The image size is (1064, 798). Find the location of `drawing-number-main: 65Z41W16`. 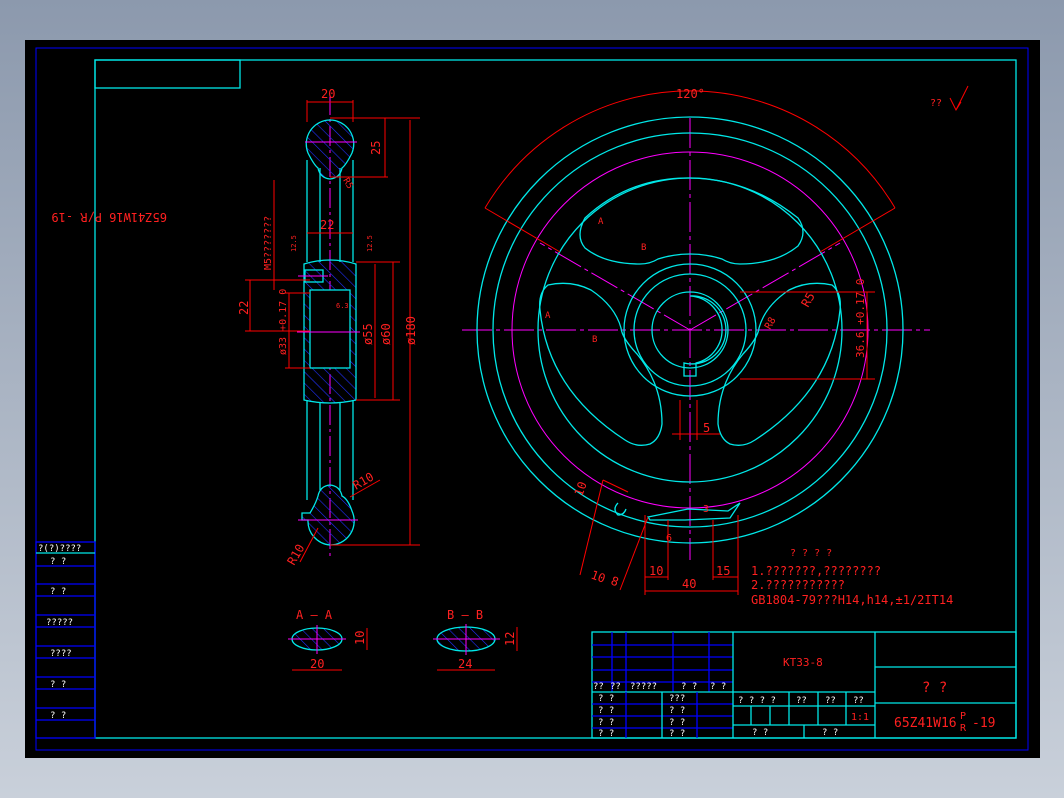

drawing-number-main: 65Z41W16 is located at coordinates (925, 723).